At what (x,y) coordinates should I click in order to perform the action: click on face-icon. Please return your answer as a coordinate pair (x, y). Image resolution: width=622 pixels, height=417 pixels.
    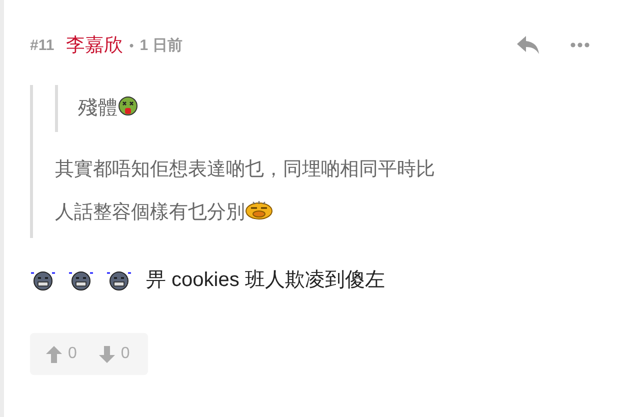
    Looking at the image, I should click on (259, 210).